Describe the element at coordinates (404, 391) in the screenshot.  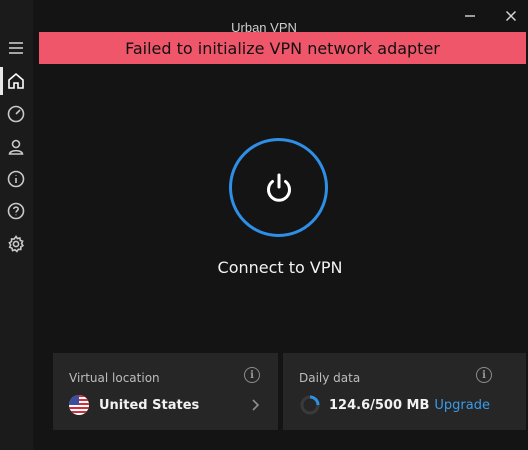
I see `daily-data-card: Daily data i 124.6/500 MB Upgrade` at that location.